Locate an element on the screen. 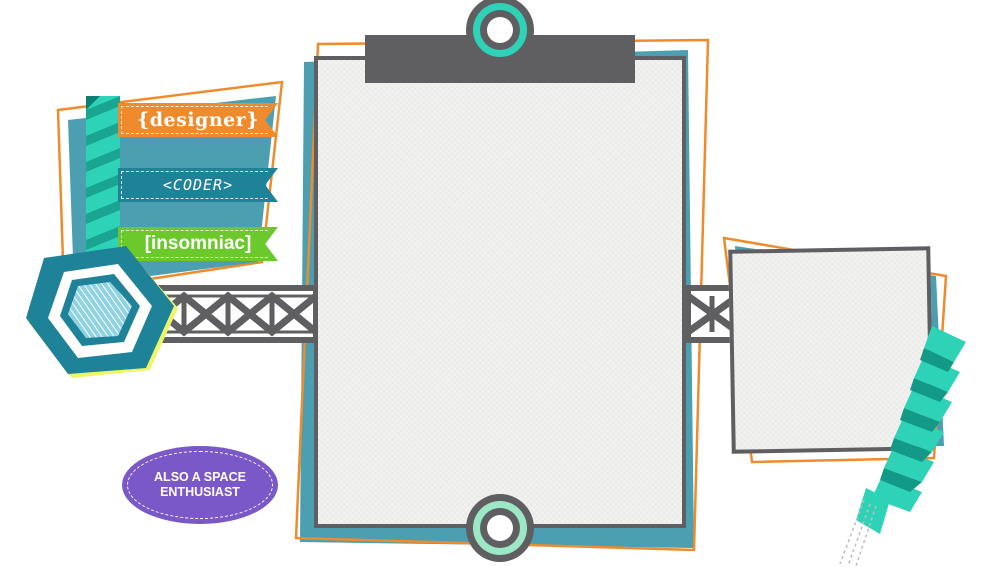 This screenshot has height=567, width=1000. insomniac-label: [insomniac] is located at coordinates (198, 243).